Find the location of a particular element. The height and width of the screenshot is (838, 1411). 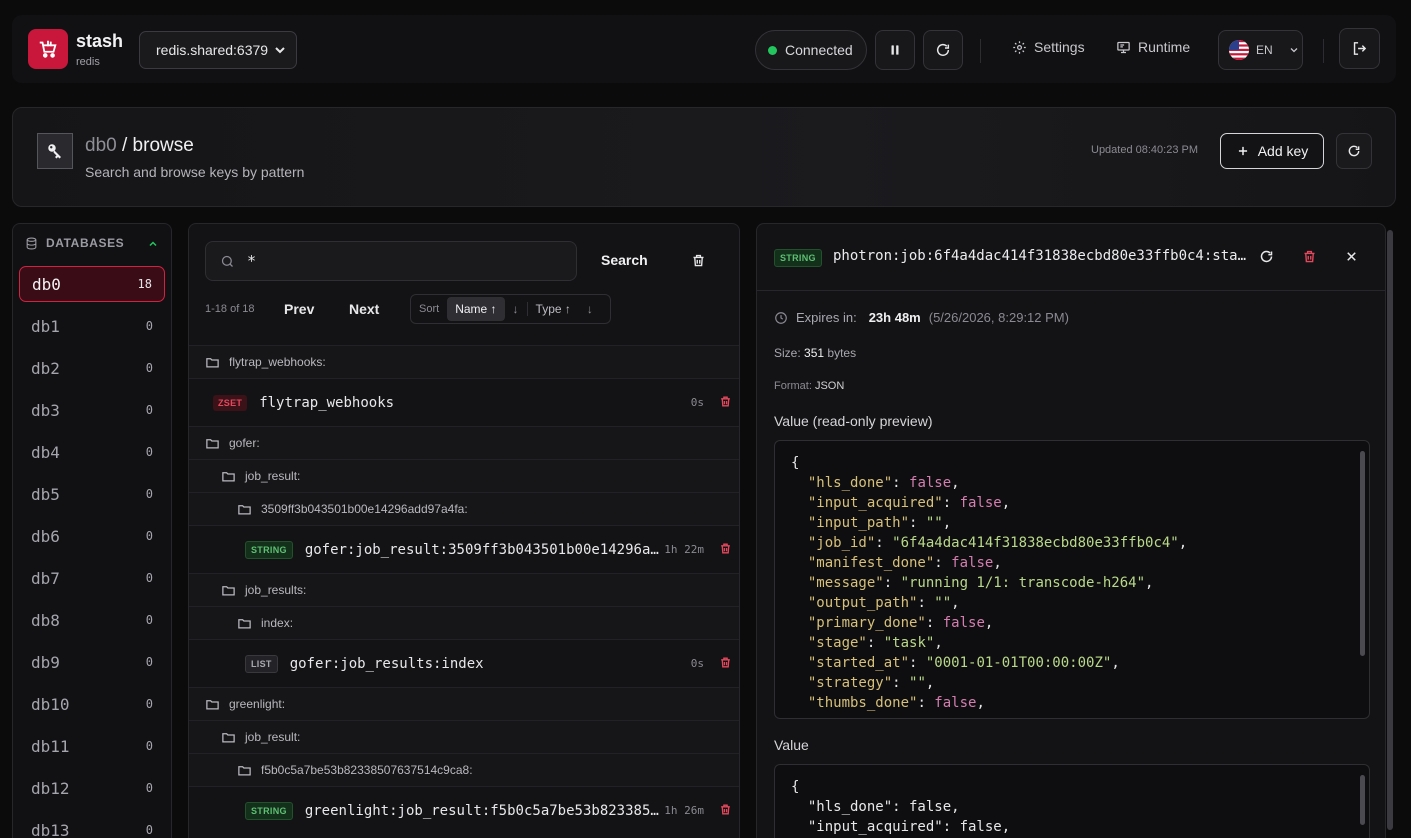

pause-button is located at coordinates (895, 50).